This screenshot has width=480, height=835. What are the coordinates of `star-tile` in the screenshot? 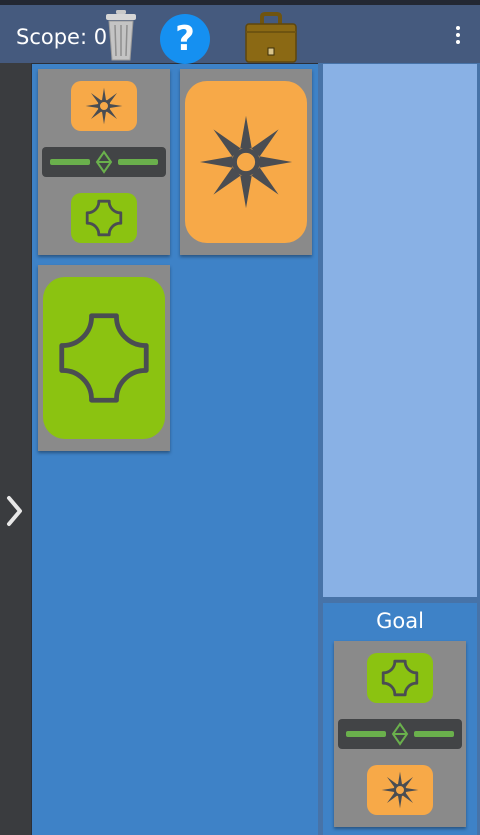 It's located at (104, 218).